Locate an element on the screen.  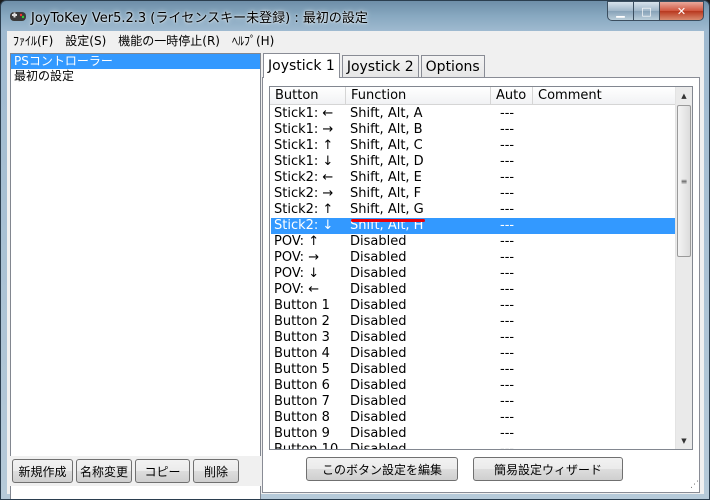
maximize-icon: □ is located at coordinates (646, 11).